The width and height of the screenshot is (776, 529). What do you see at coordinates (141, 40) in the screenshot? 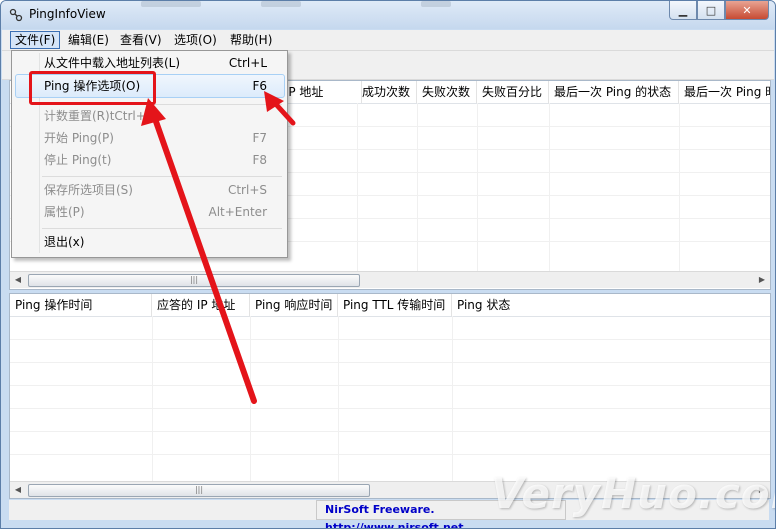
I see `menu-view: 查看(V)` at bounding box center [141, 40].